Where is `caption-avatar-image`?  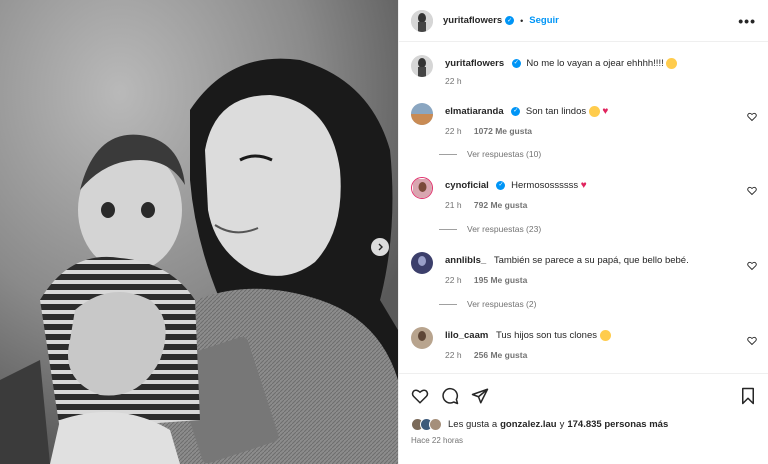
caption-avatar-image is located at coordinates (422, 66).